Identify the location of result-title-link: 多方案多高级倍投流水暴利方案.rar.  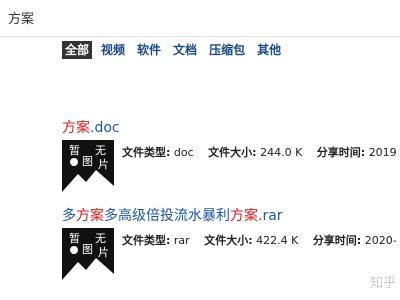
(231, 216).